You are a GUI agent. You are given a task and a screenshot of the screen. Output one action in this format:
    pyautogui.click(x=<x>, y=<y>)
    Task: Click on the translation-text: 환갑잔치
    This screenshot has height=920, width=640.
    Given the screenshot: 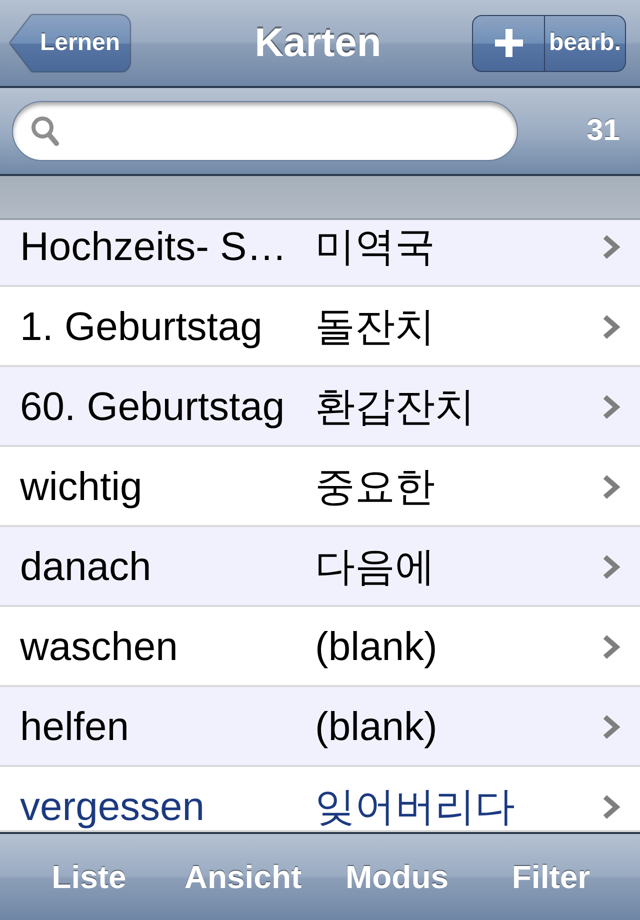 What is the action you would take?
    pyautogui.click(x=395, y=407)
    